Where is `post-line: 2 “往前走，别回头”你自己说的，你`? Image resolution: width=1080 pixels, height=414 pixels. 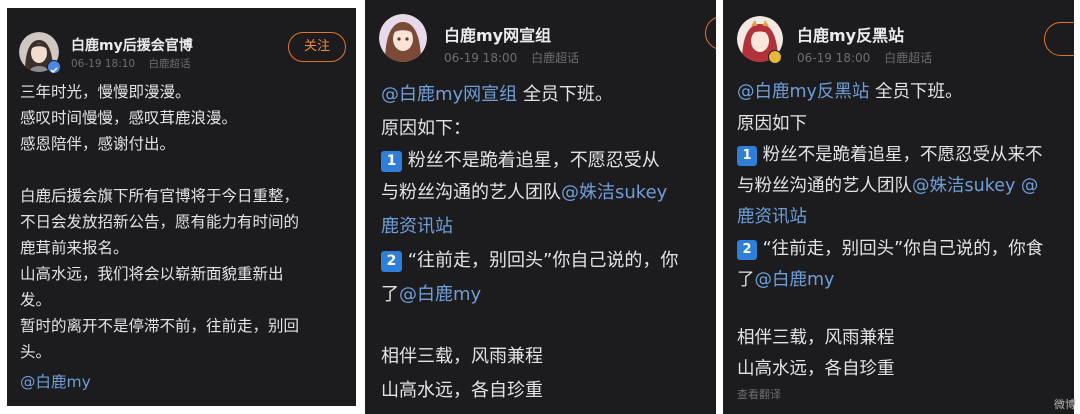
post-line: 2 “往前走，别回头”你自己说的，你 is located at coordinates (529, 259).